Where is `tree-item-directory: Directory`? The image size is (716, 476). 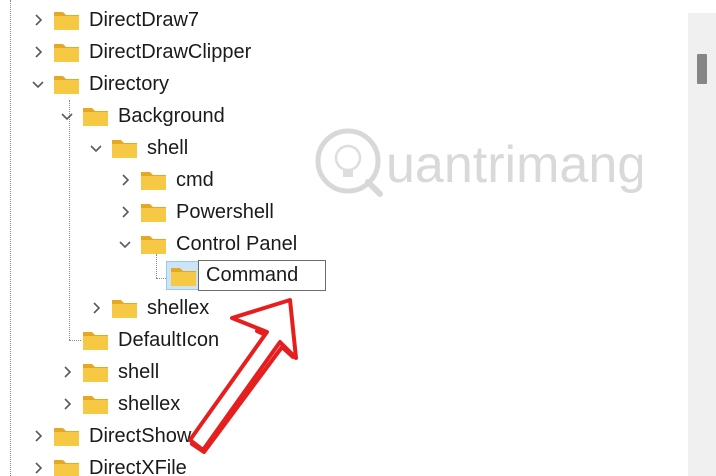
tree-item-directory: Directory is located at coordinates (344, 84).